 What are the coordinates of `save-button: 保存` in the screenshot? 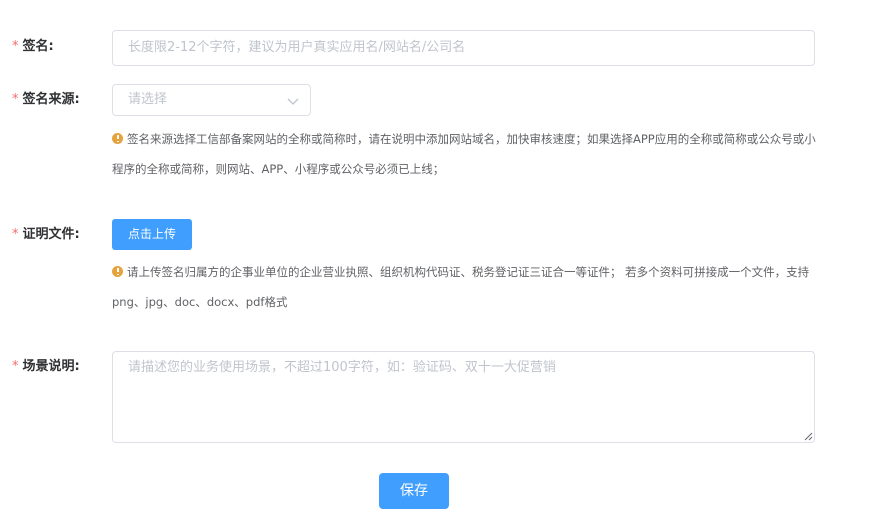 It's located at (414, 491).